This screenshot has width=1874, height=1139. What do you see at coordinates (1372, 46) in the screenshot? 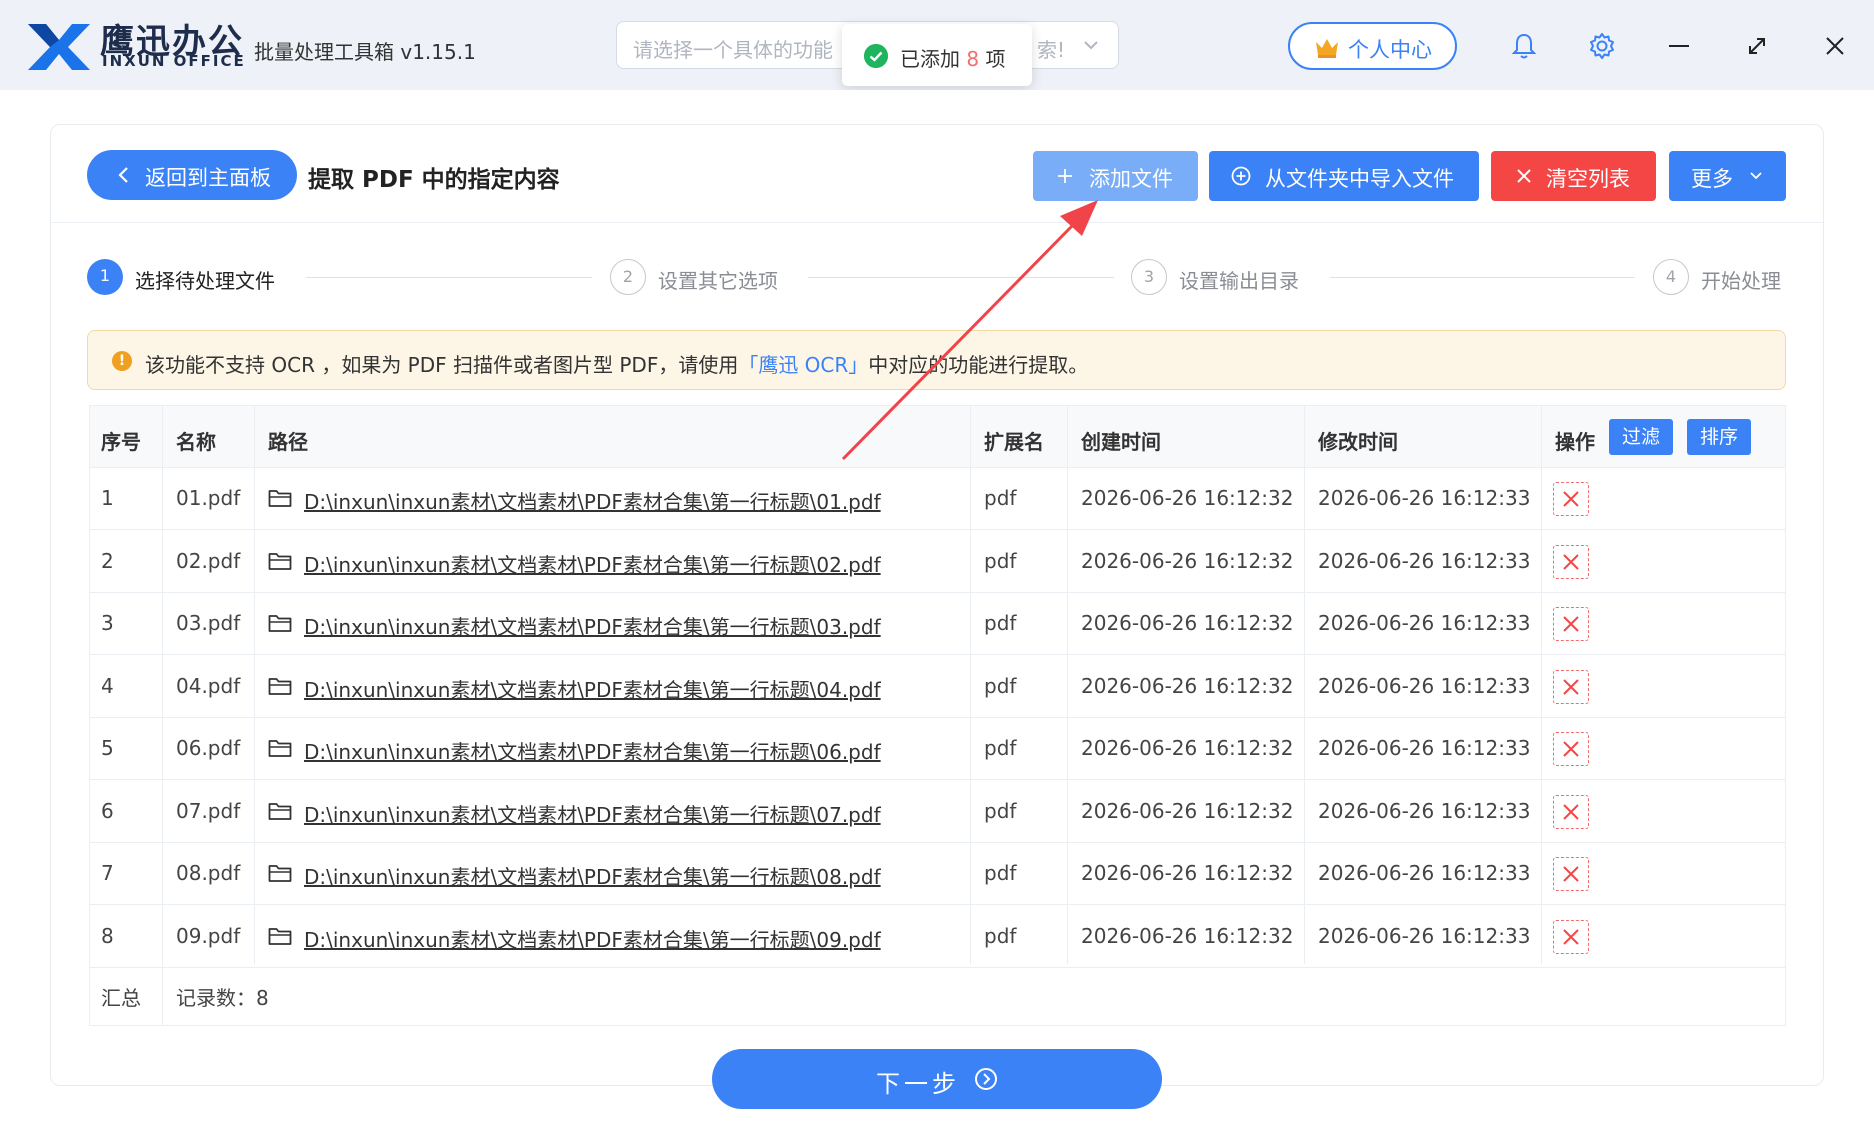
I see `user-center-button: 个人中心` at bounding box center [1372, 46].